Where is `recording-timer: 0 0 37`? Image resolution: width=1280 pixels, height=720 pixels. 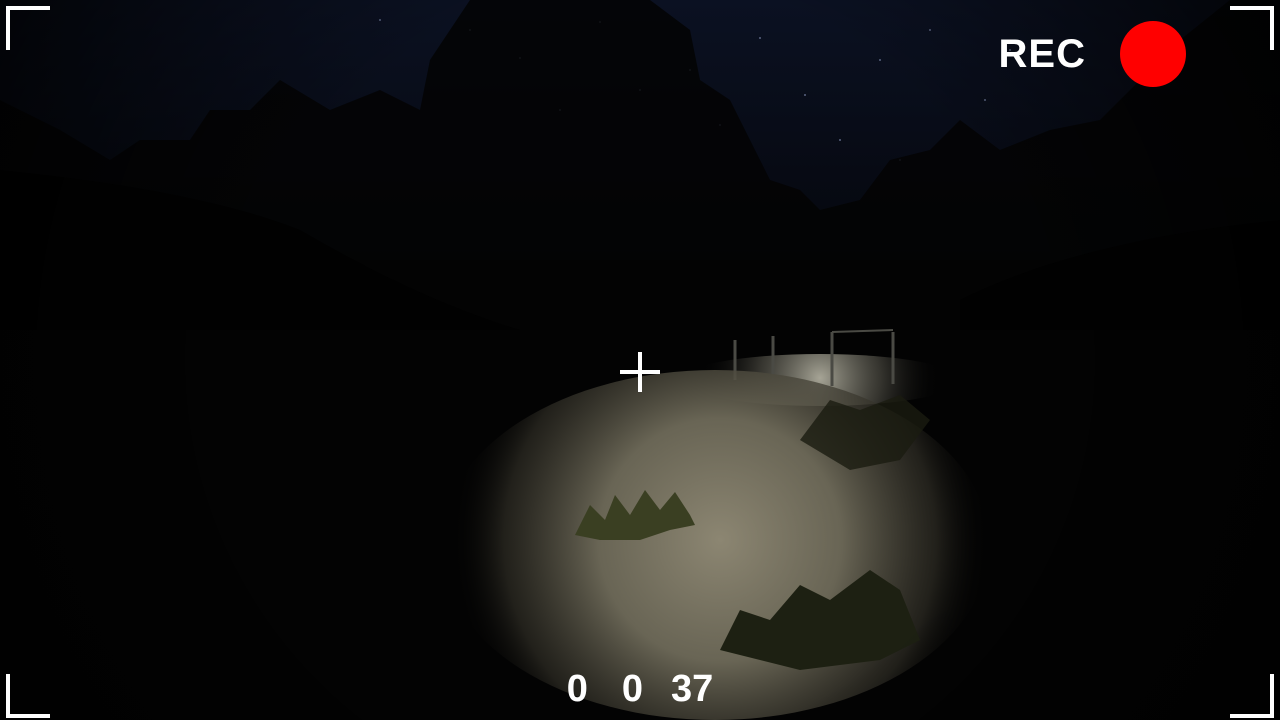 recording-timer: 0 0 37 is located at coordinates (640, 689).